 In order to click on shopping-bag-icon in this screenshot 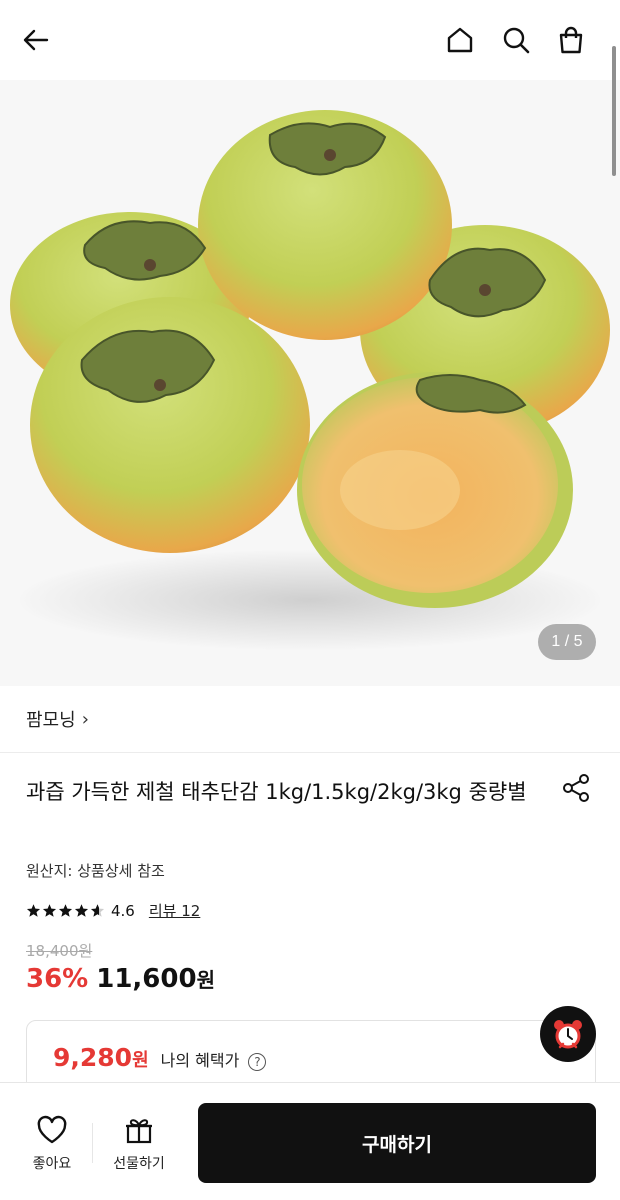, I will do `click(571, 40)`.